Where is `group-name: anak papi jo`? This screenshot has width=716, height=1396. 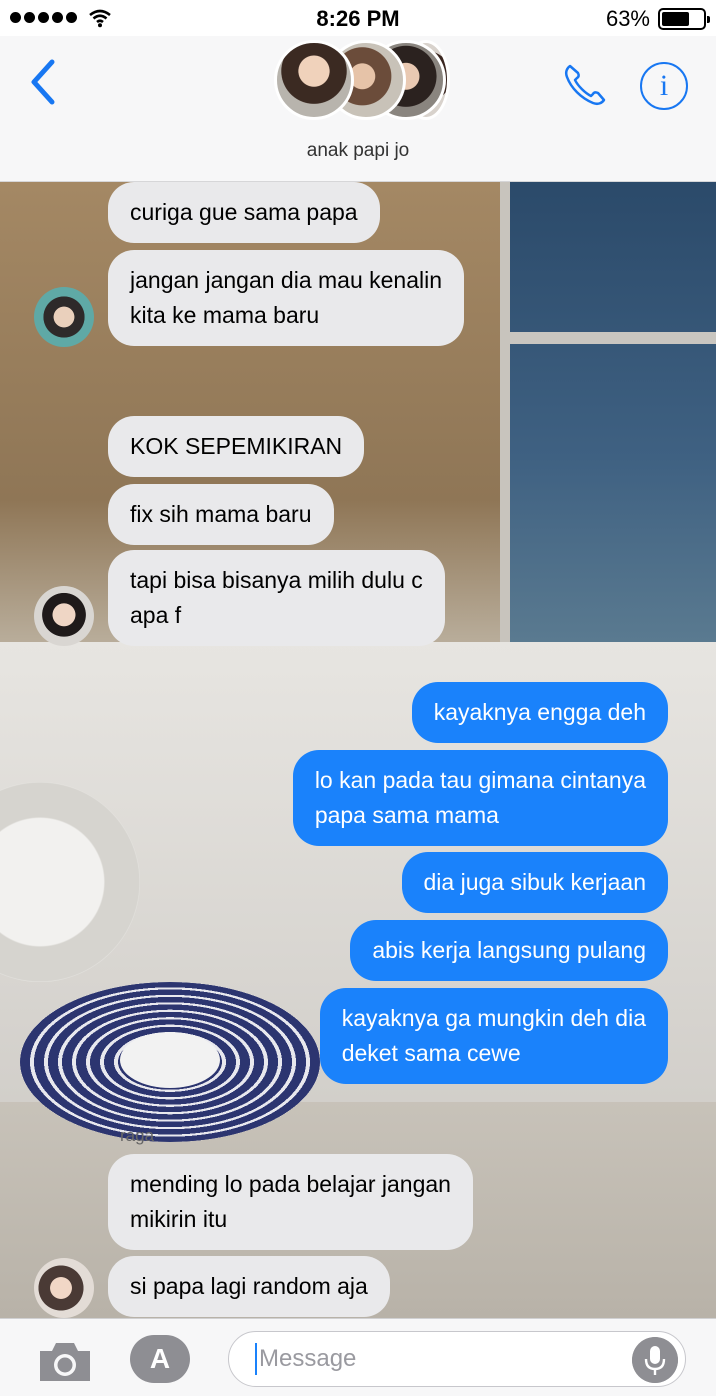
group-name: anak papi jo is located at coordinates (358, 151).